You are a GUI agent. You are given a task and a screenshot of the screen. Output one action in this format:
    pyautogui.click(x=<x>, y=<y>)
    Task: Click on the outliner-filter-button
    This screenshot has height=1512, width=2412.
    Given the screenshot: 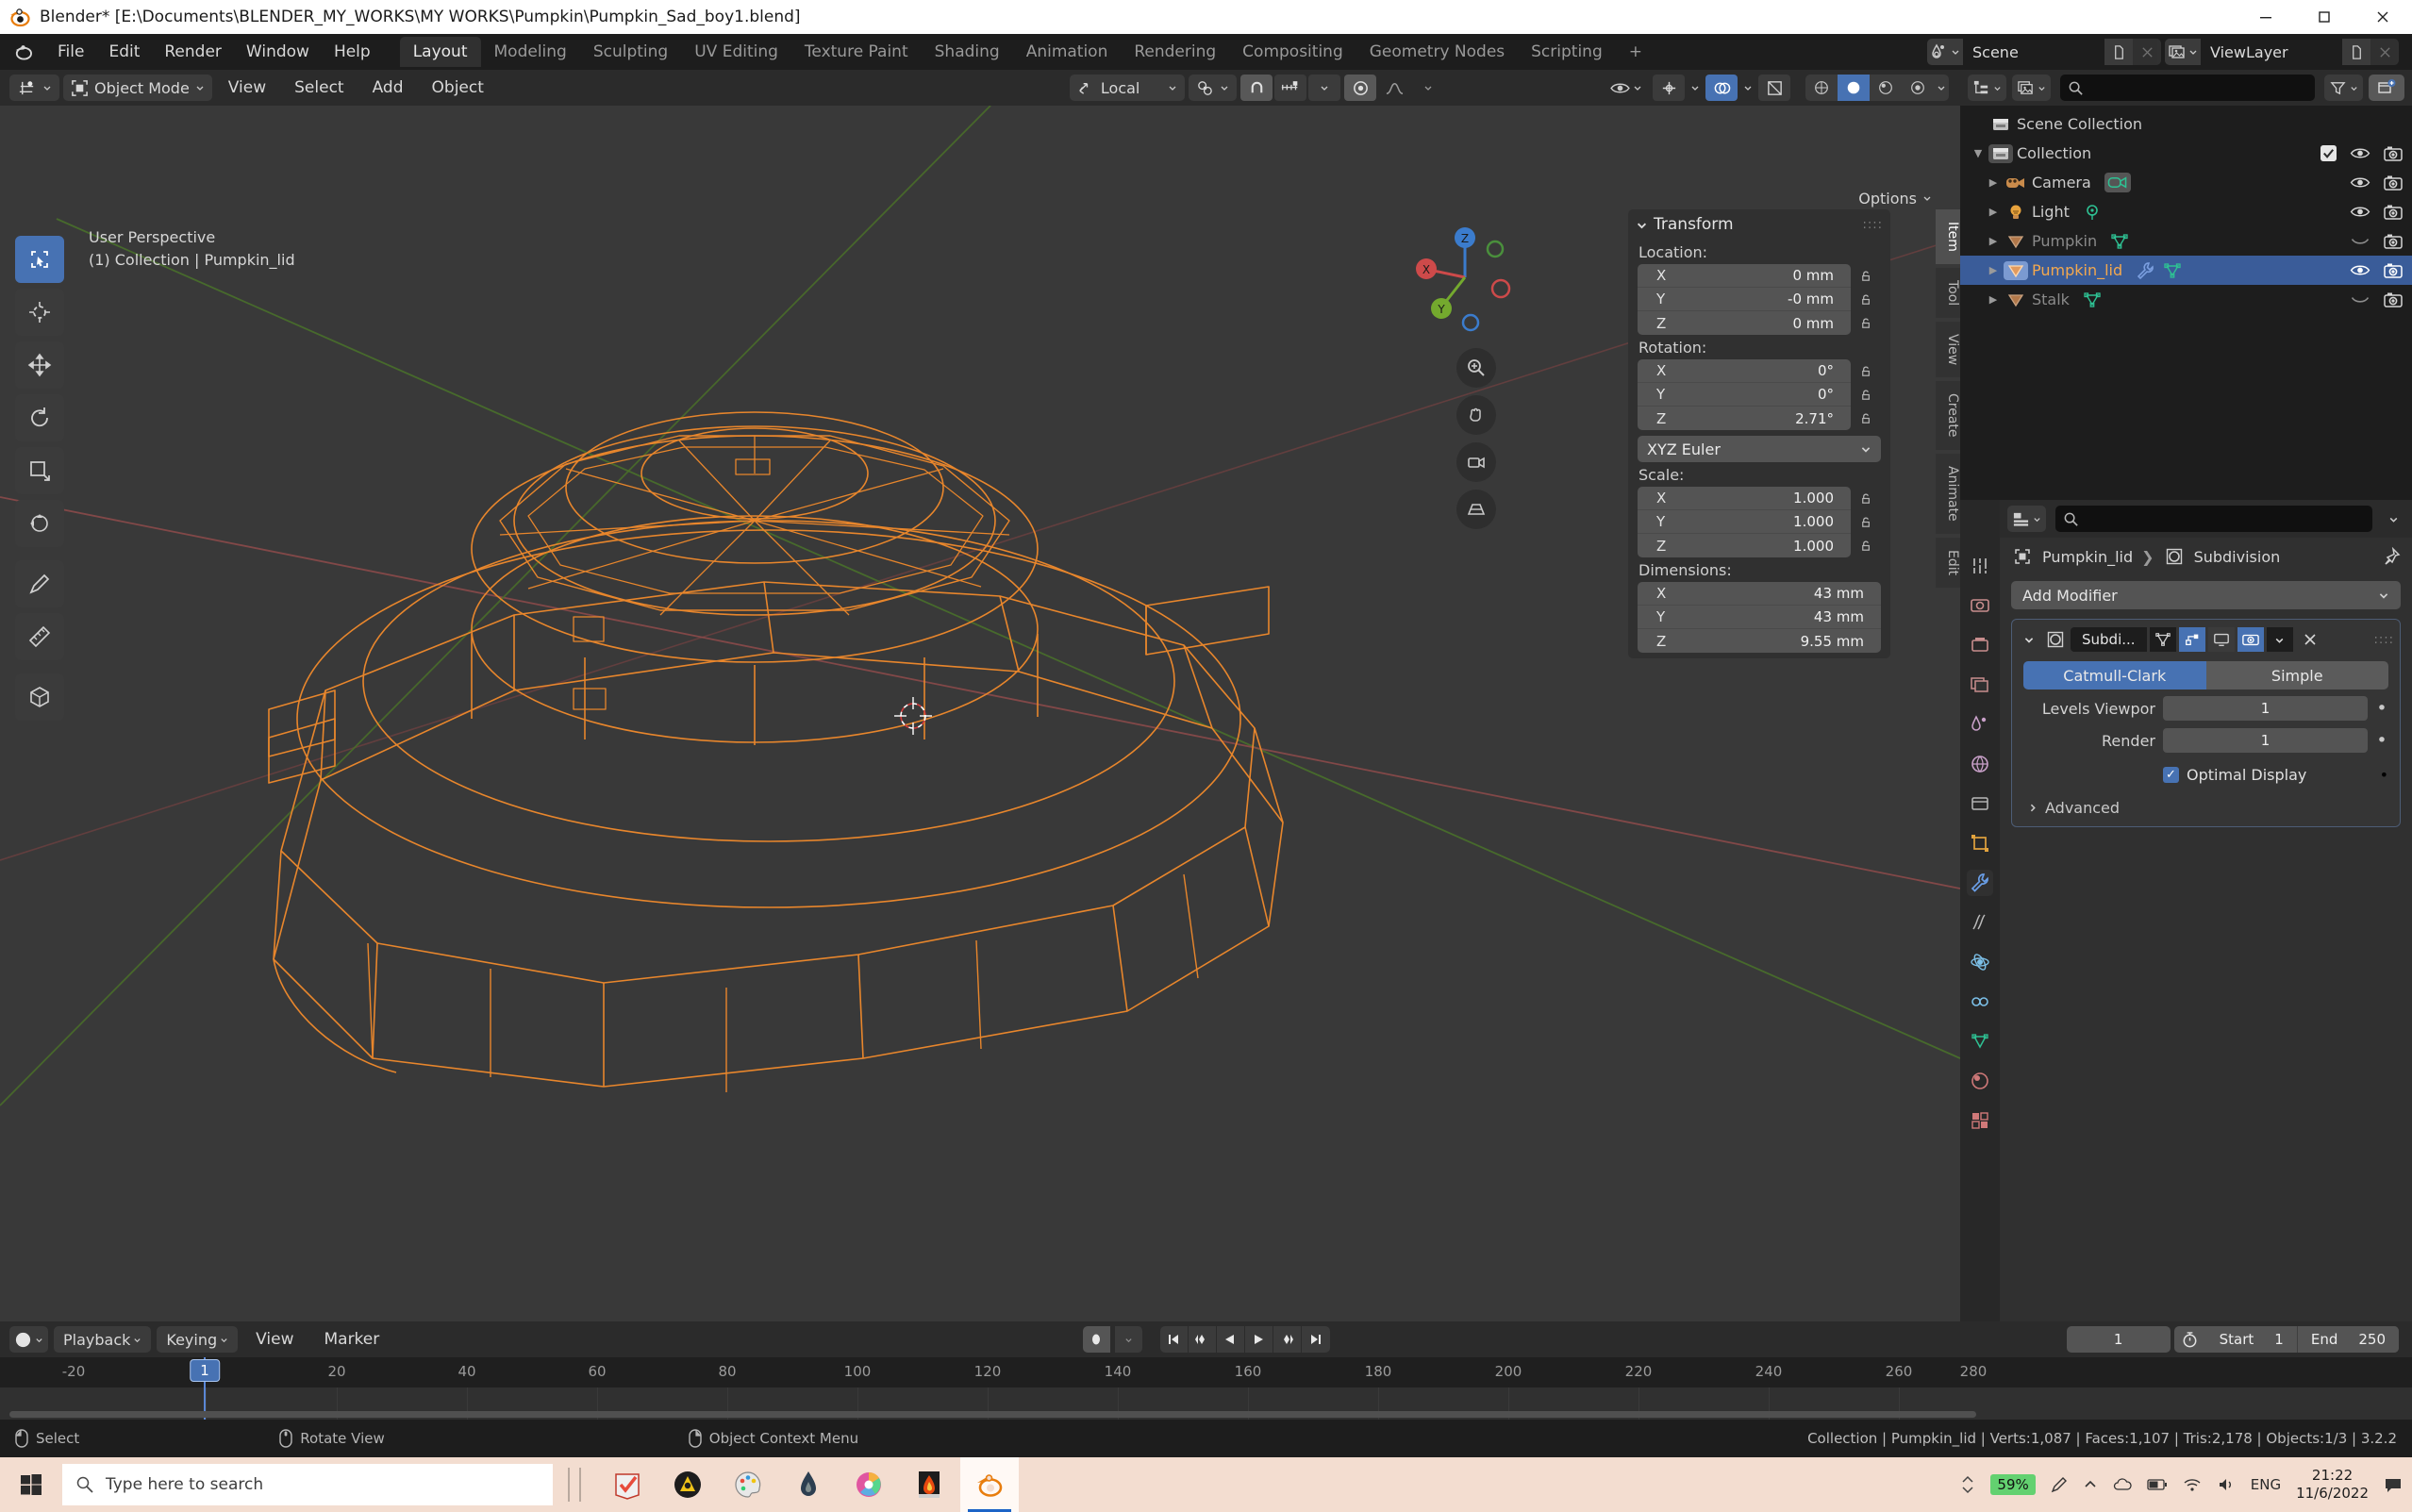 What is the action you would take?
    pyautogui.click(x=2343, y=88)
    